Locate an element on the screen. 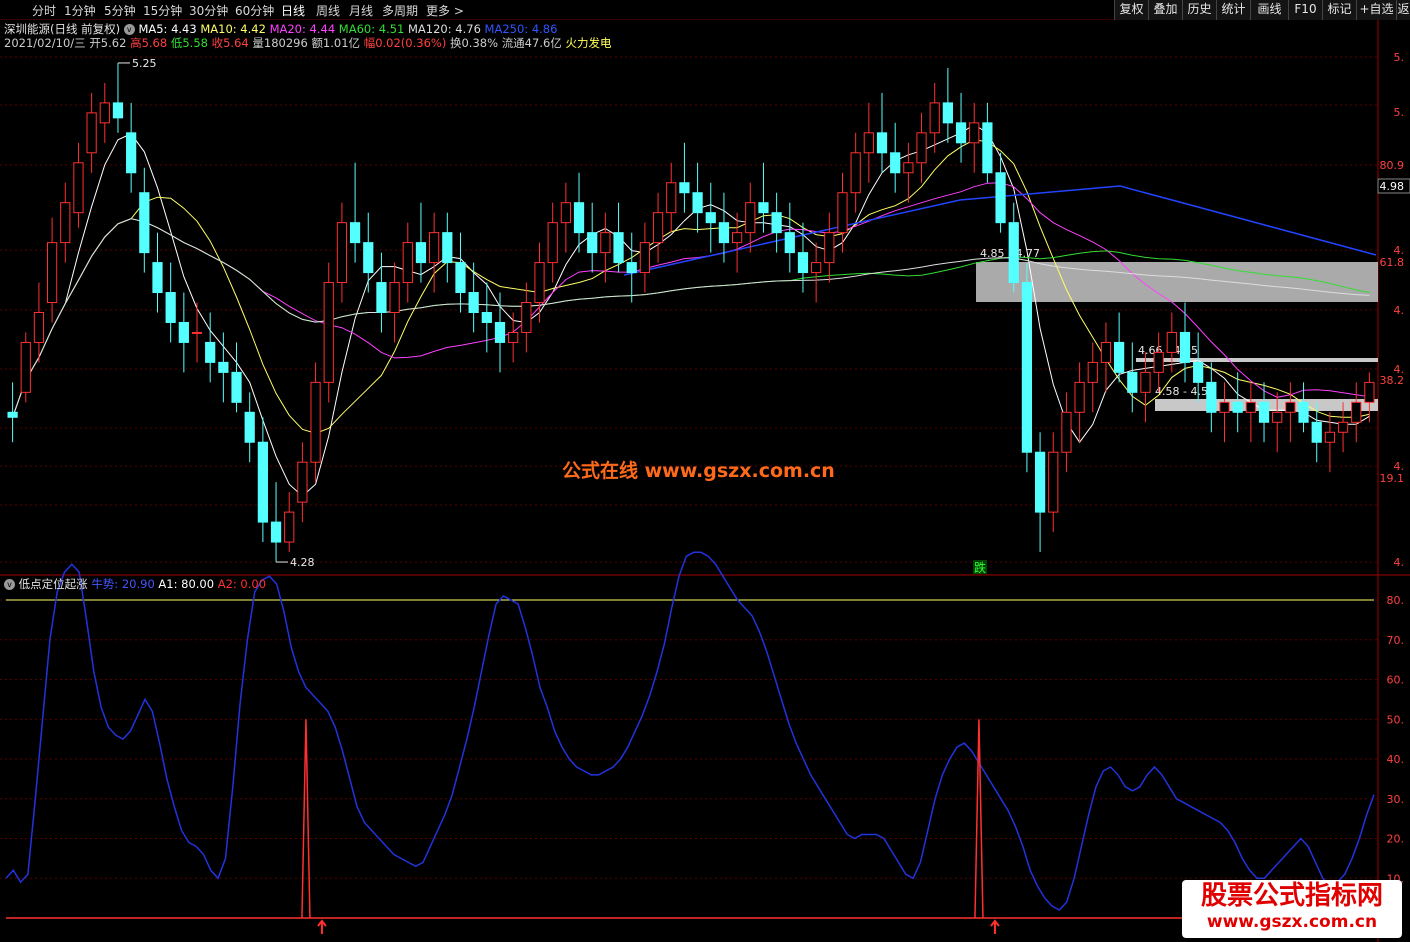 This screenshot has height=942, width=1410. indicator-legend-2: A2: 0.00 is located at coordinates (240, 584).